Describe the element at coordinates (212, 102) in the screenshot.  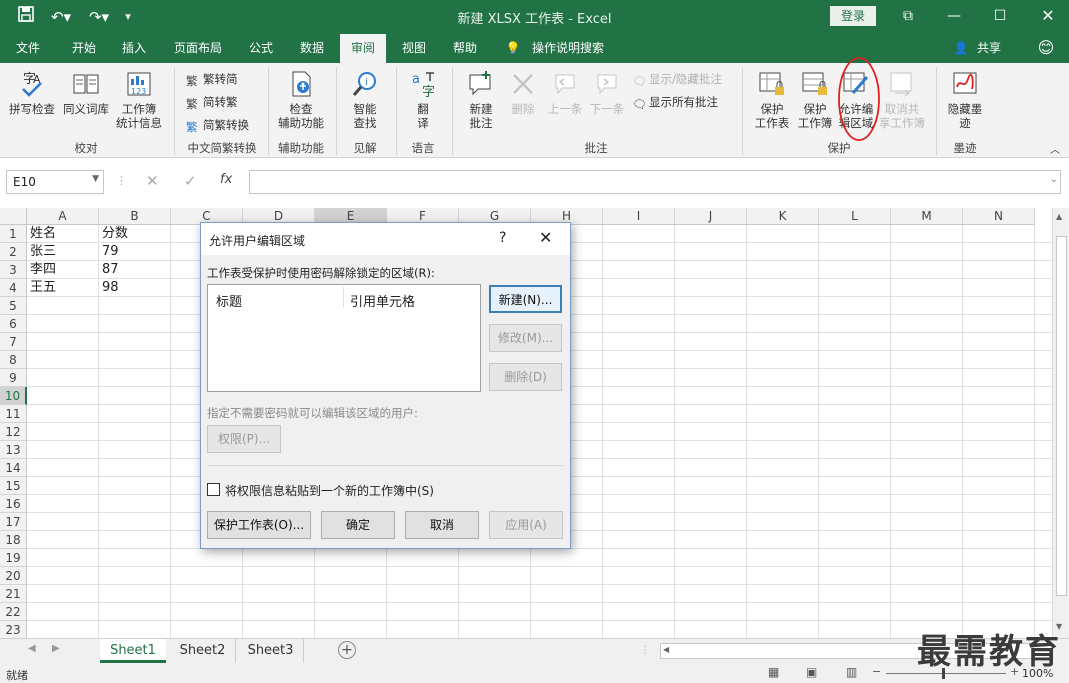
I see `simple-to-trad-button: 繁简转繁` at that location.